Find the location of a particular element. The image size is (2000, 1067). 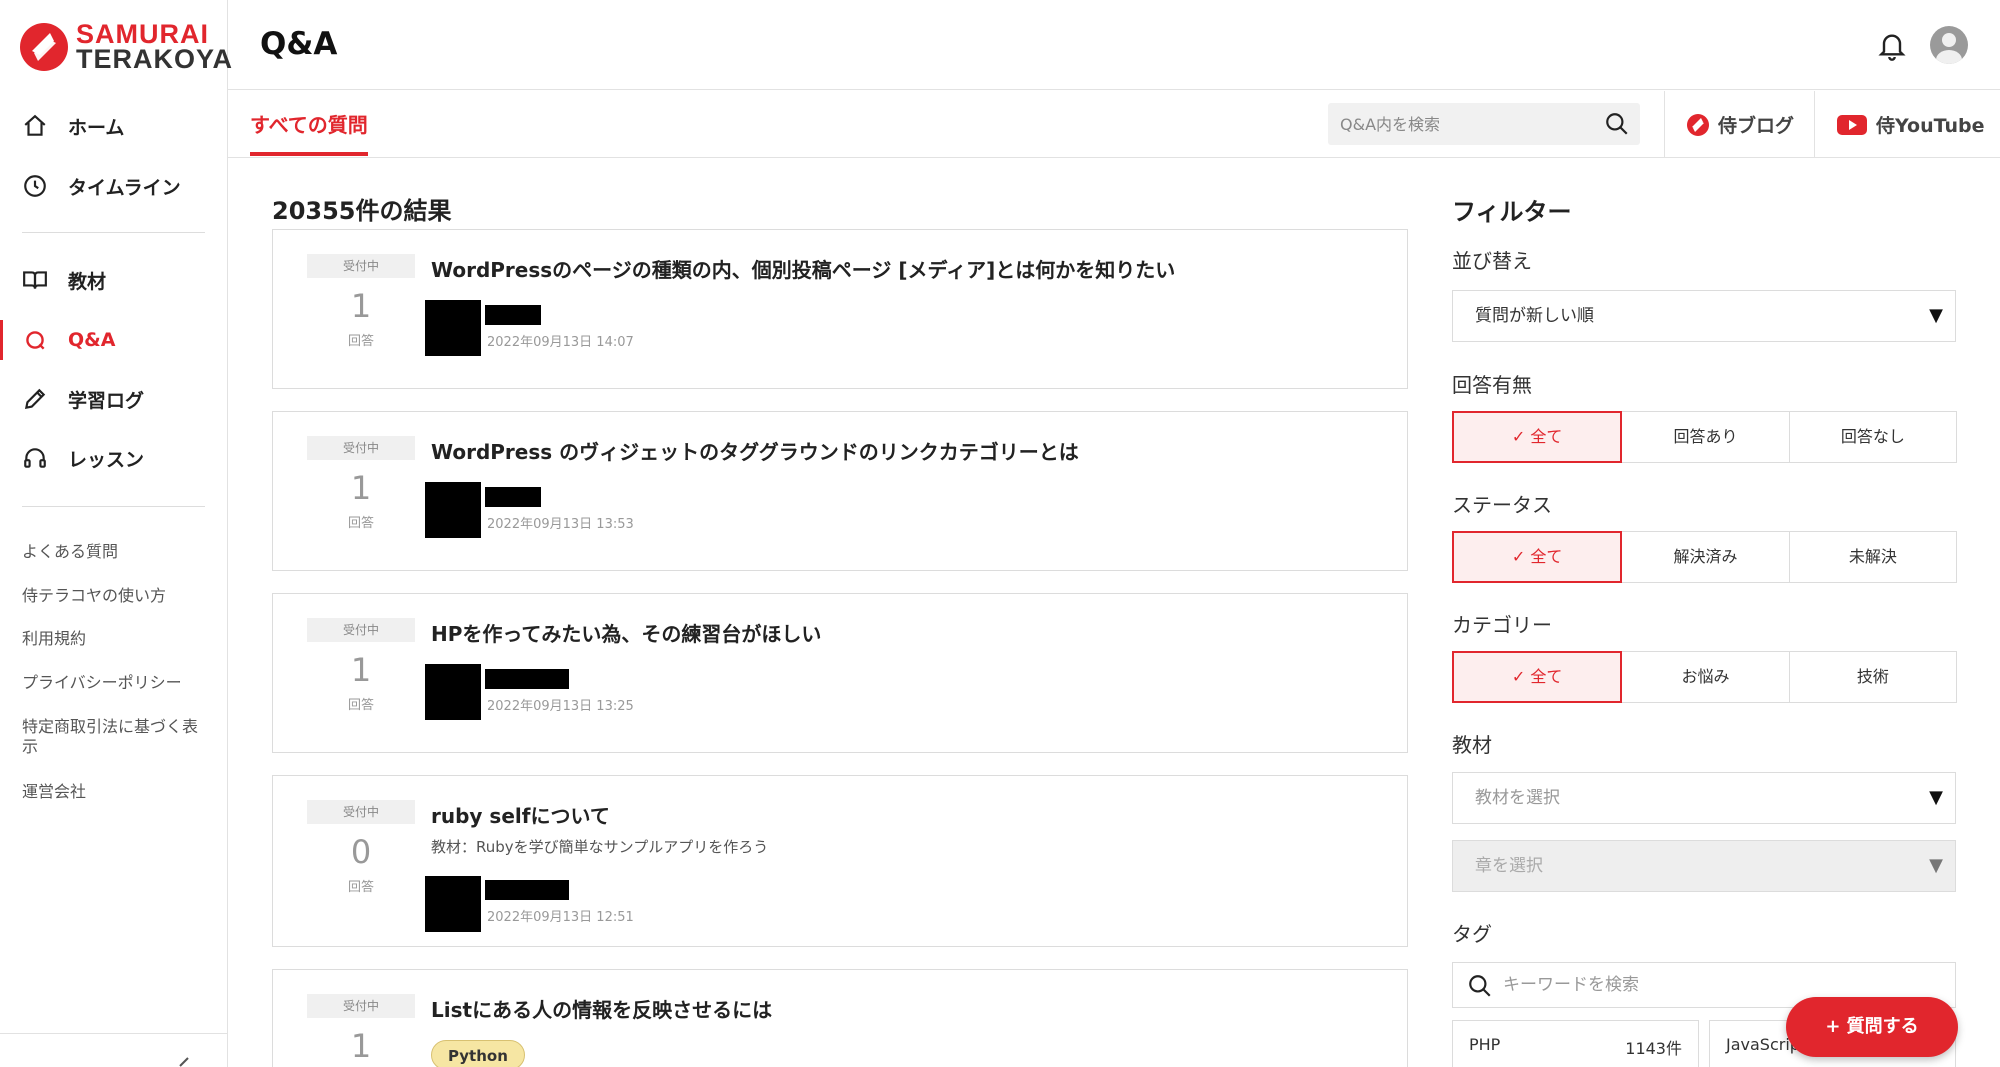

category-filter-worries: お悩み is located at coordinates (1705, 677).